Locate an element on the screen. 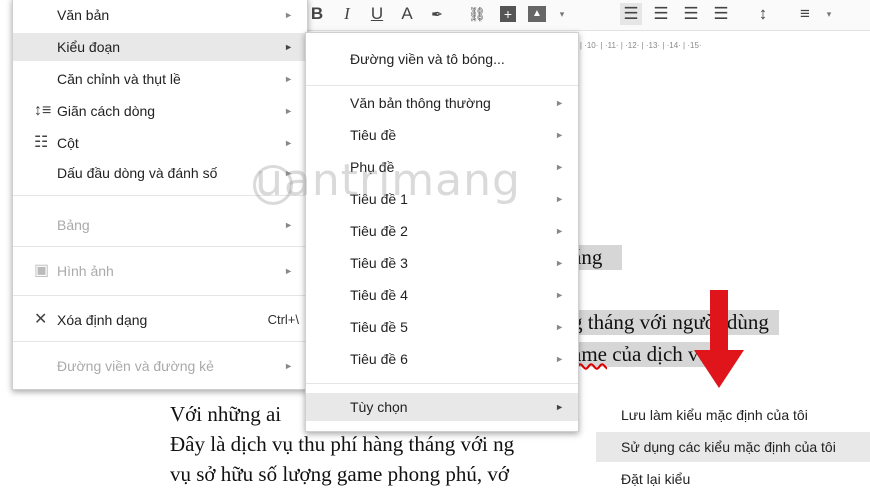 Image resolution: width=870 pixels, height=494 pixels. numbered-list-icon: ≡ is located at coordinates (805, 14).